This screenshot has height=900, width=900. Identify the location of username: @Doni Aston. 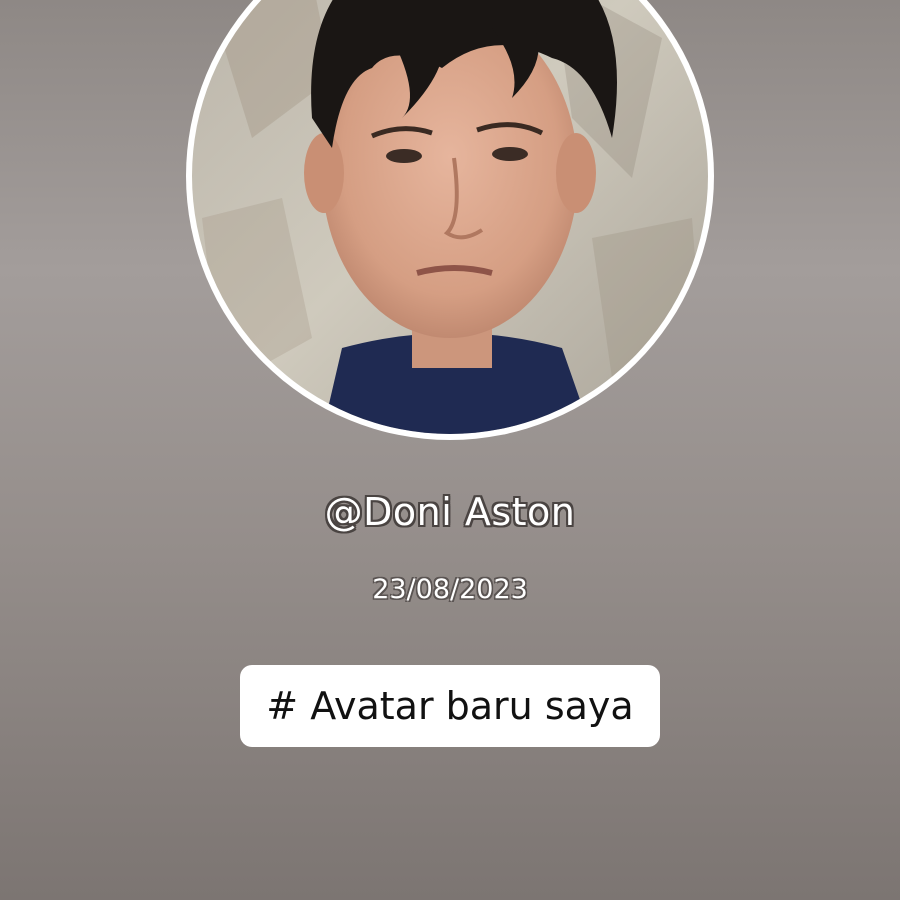
(450, 512).